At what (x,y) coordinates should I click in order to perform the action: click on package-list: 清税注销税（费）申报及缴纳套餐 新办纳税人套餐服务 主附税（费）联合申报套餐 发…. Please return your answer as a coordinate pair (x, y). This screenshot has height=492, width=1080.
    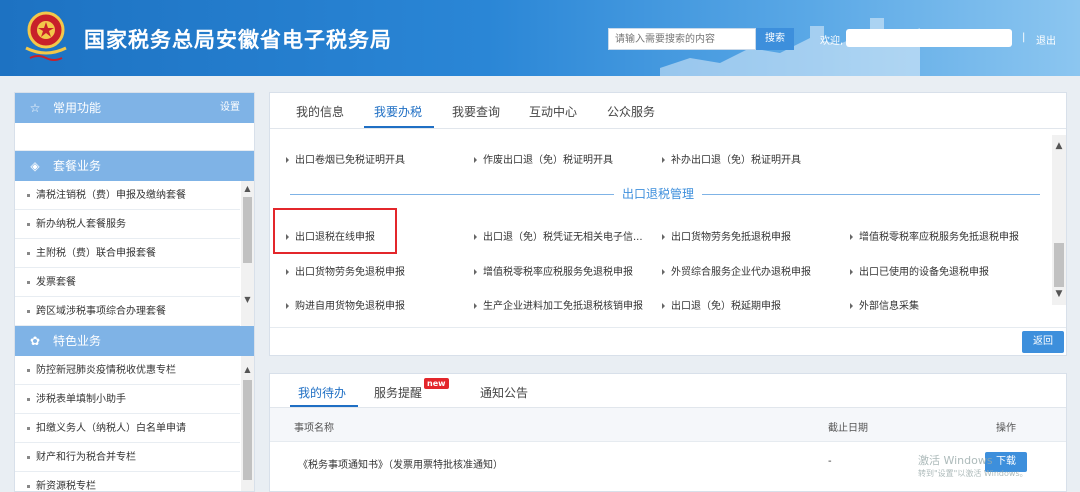
    Looking at the image, I should click on (134, 253).